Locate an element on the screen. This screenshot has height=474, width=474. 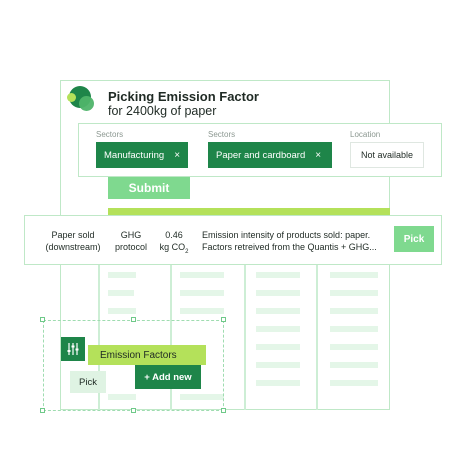
value-number: 0.46 is located at coordinates (174, 235).